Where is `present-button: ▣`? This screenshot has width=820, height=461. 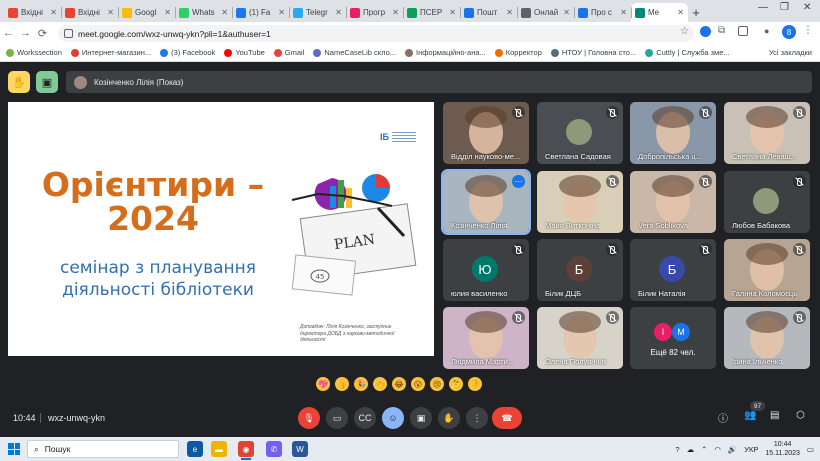 present-button: ▣ is located at coordinates (421, 418).